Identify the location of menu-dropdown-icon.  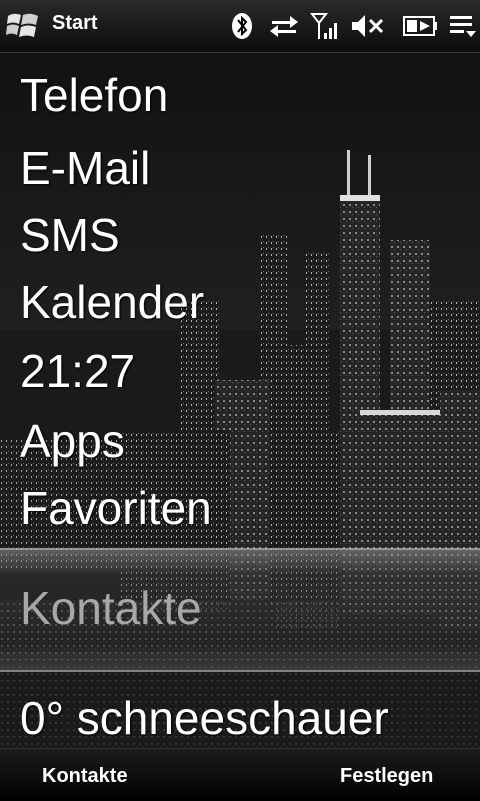
(463, 26).